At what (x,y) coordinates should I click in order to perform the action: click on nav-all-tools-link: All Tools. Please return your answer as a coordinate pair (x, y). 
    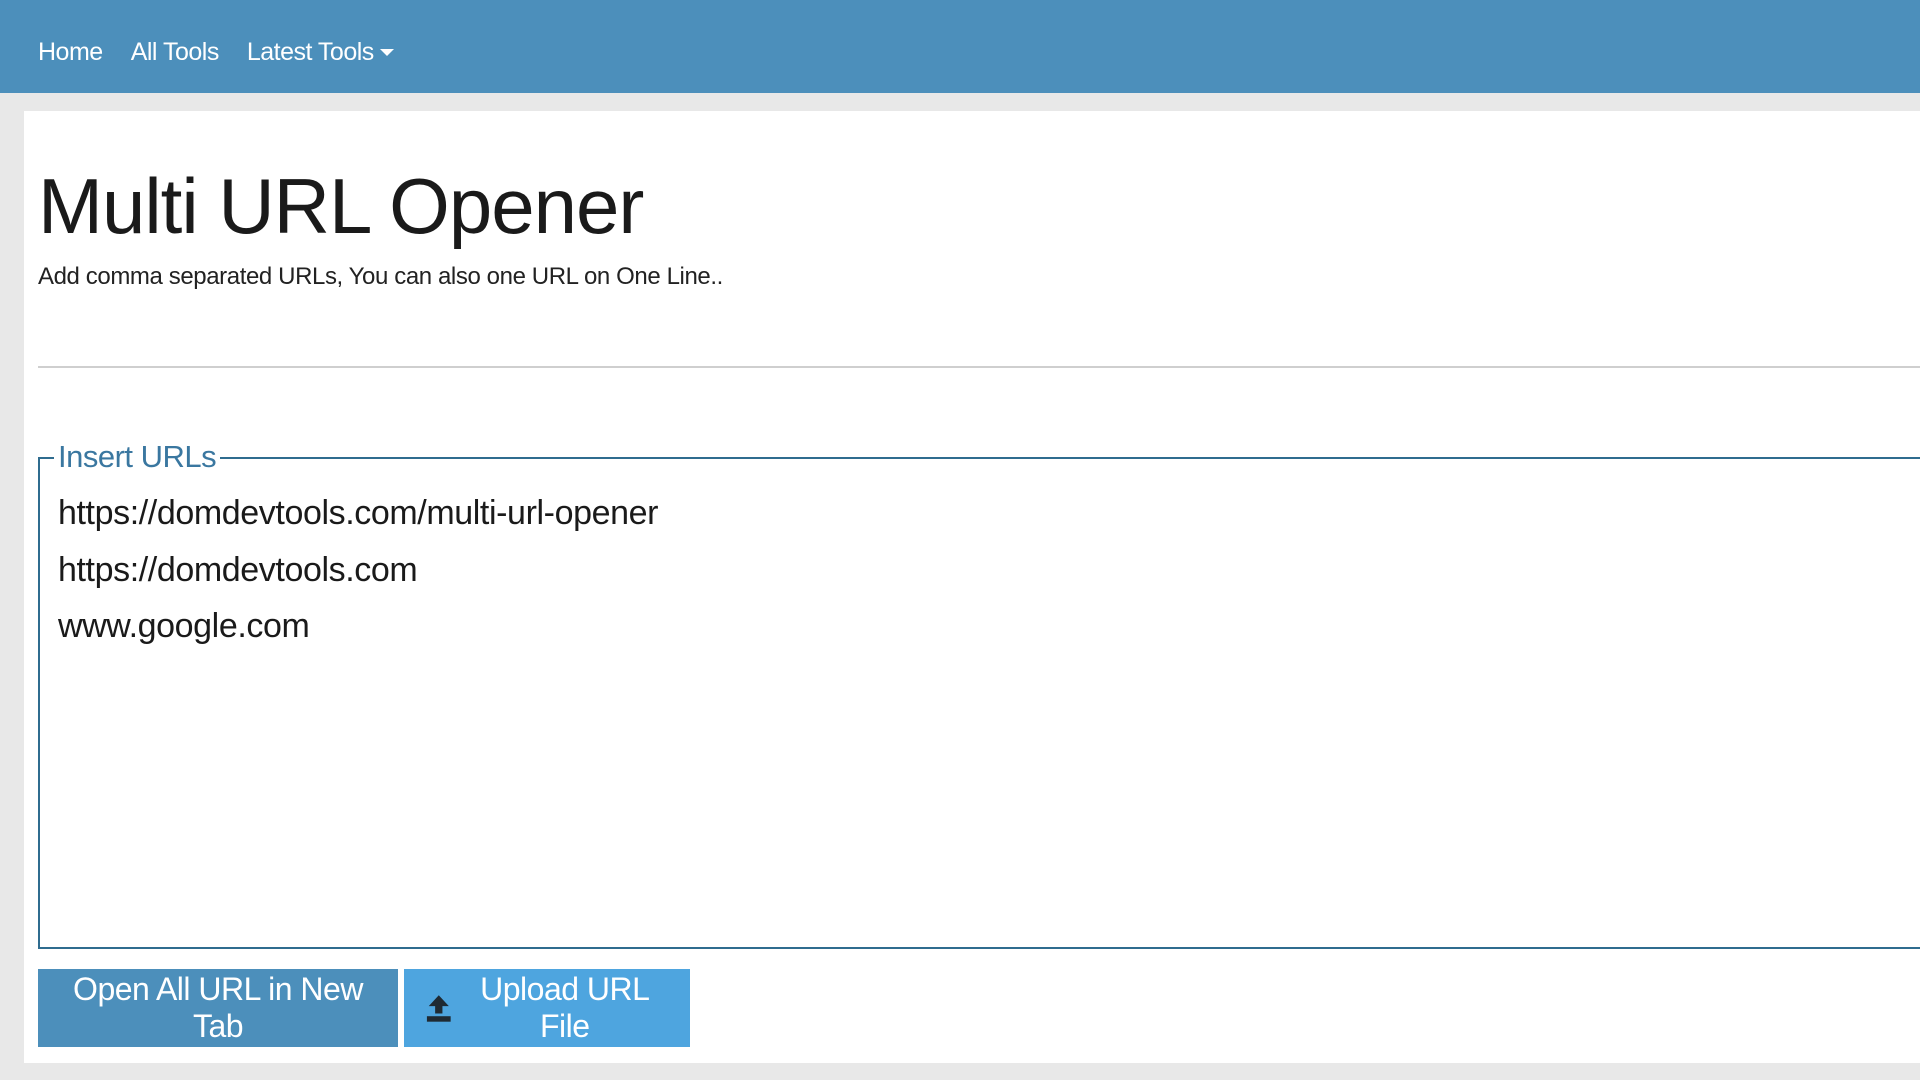
    Looking at the image, I should click on (175, 52).